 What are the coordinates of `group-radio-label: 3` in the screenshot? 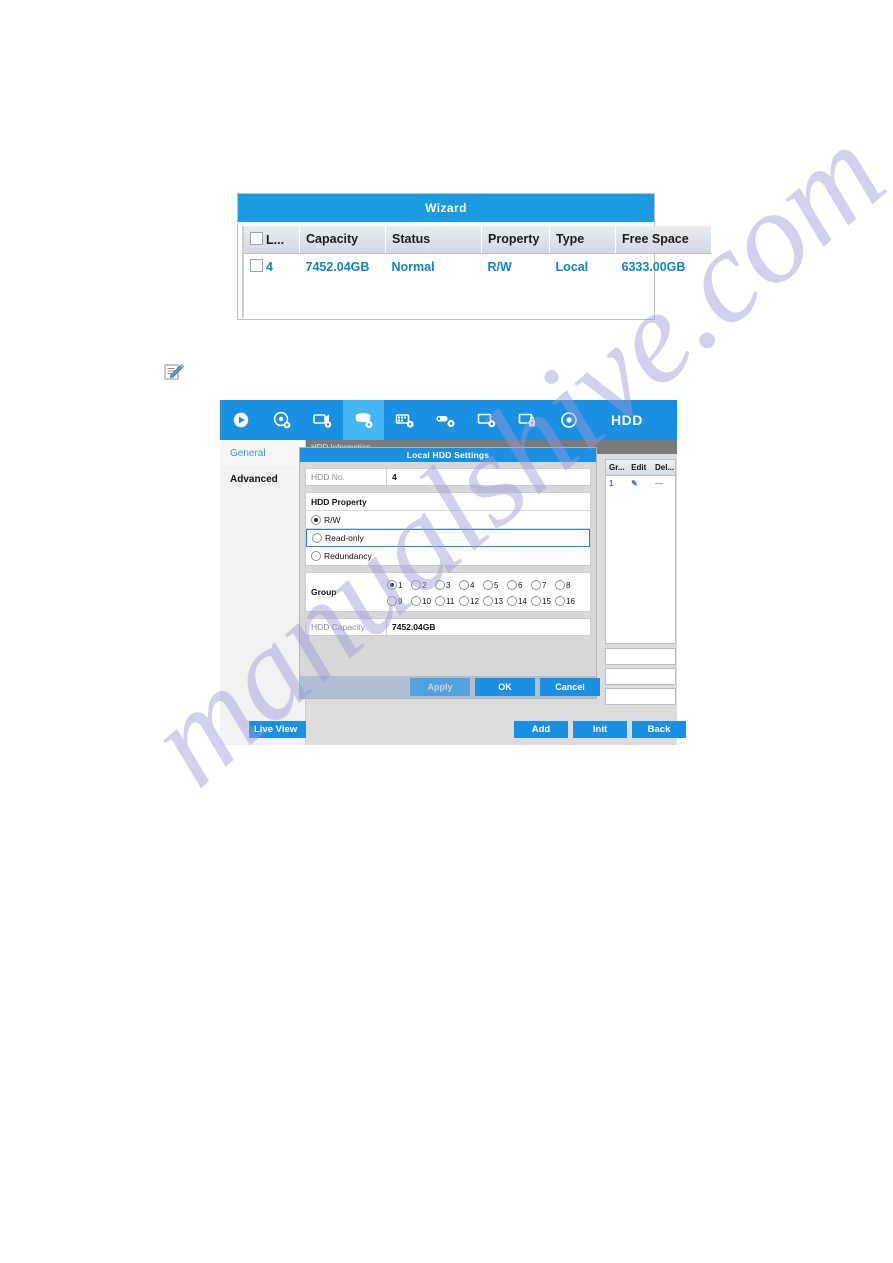 It's located at (448, 585).